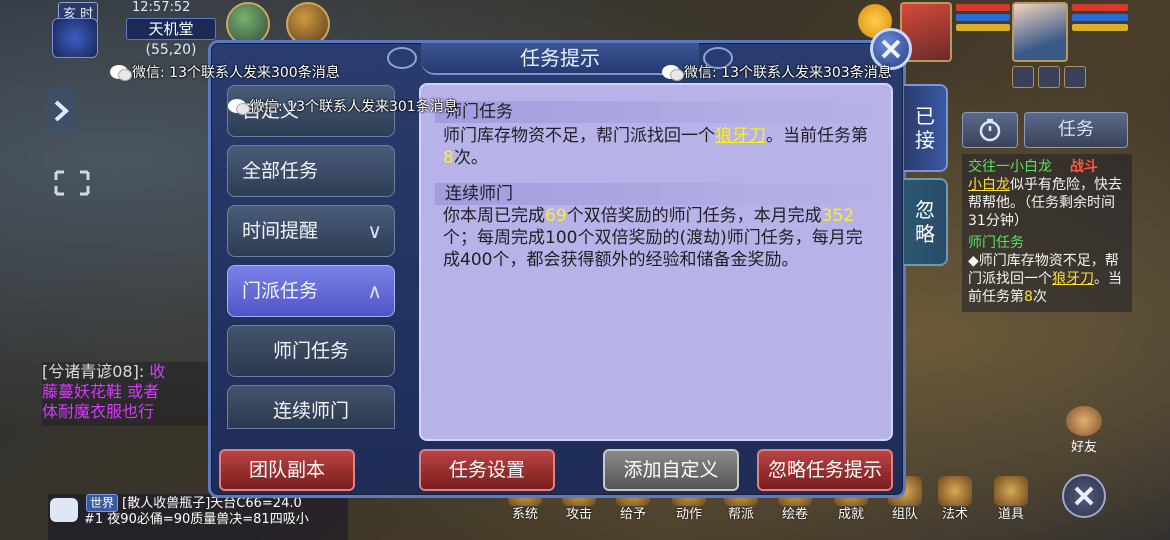 The height and width of the screenshot is (540, 1170). What do you see at coordinates (850, 514) in the screenshot?
I see `toolbar-label: 成就` at bounding box center [850, 514].